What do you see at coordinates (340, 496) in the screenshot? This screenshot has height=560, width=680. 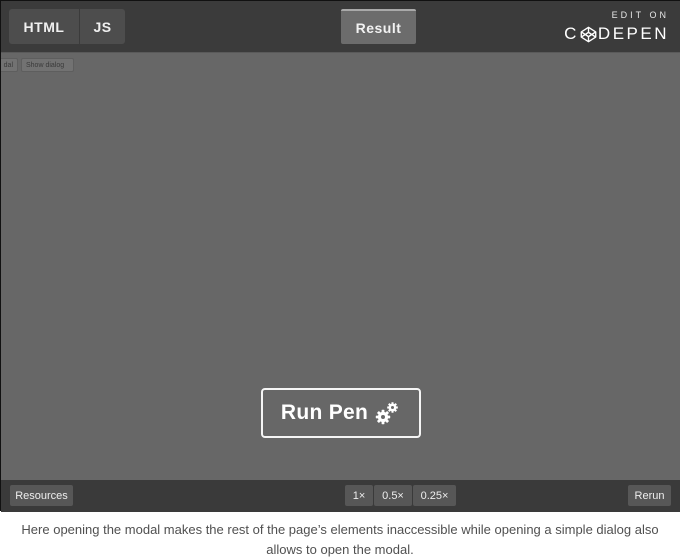 I see `embed-bottom-bar: Resources 1× 0.5× 0.25× Rerun` at bounding box center [340, 496].